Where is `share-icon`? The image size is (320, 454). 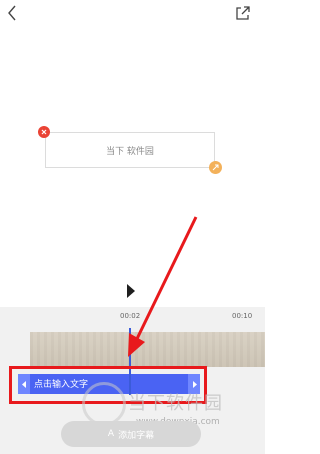 share-icon is located at coordinates (243, 13).